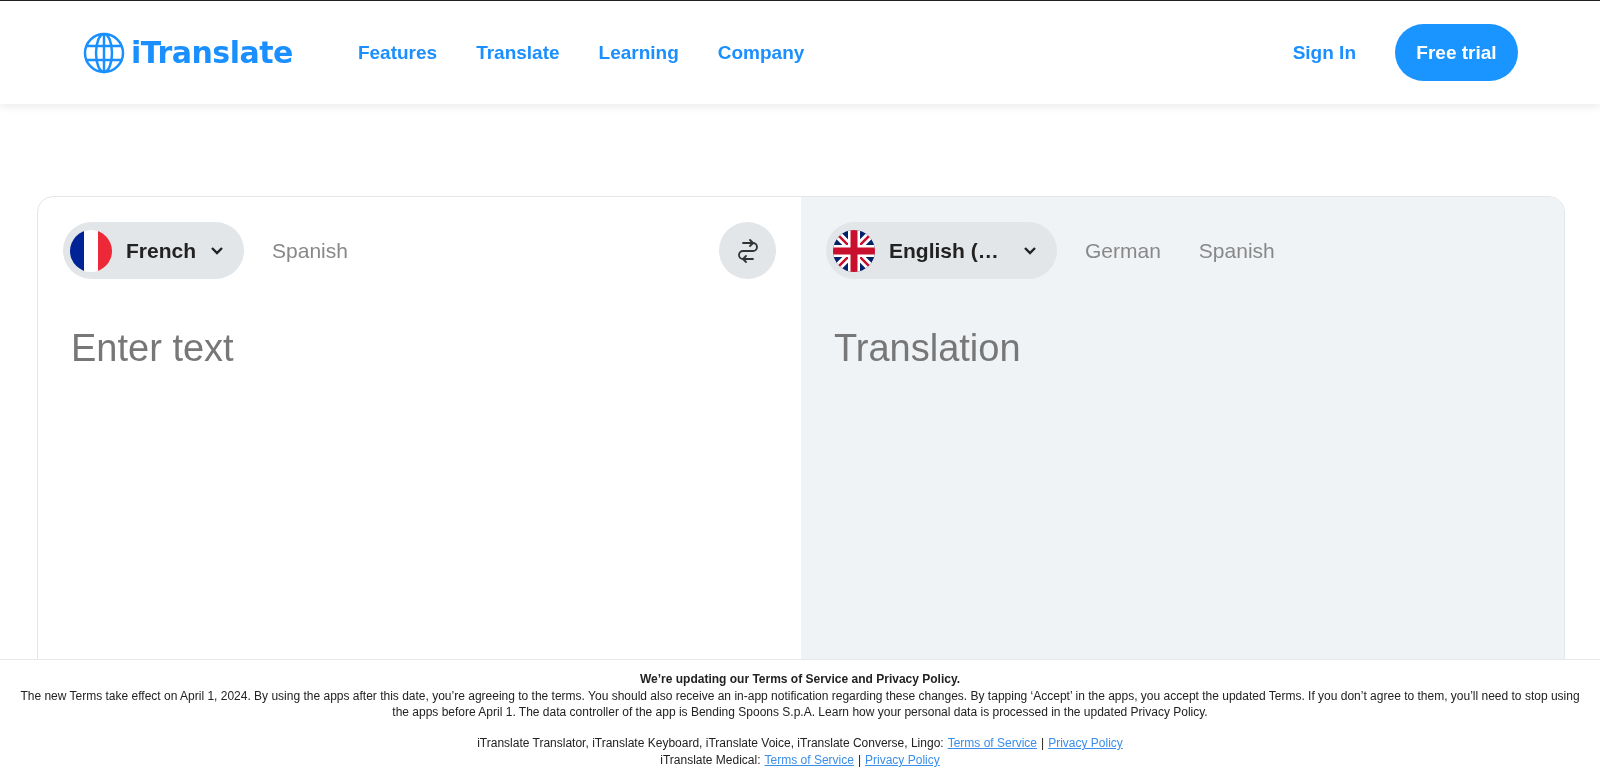 This screenshot has height=775, width=1600. Describe the element at coordinates (397, 52) in the screenshot. I see `nav-link: Features` at that location.